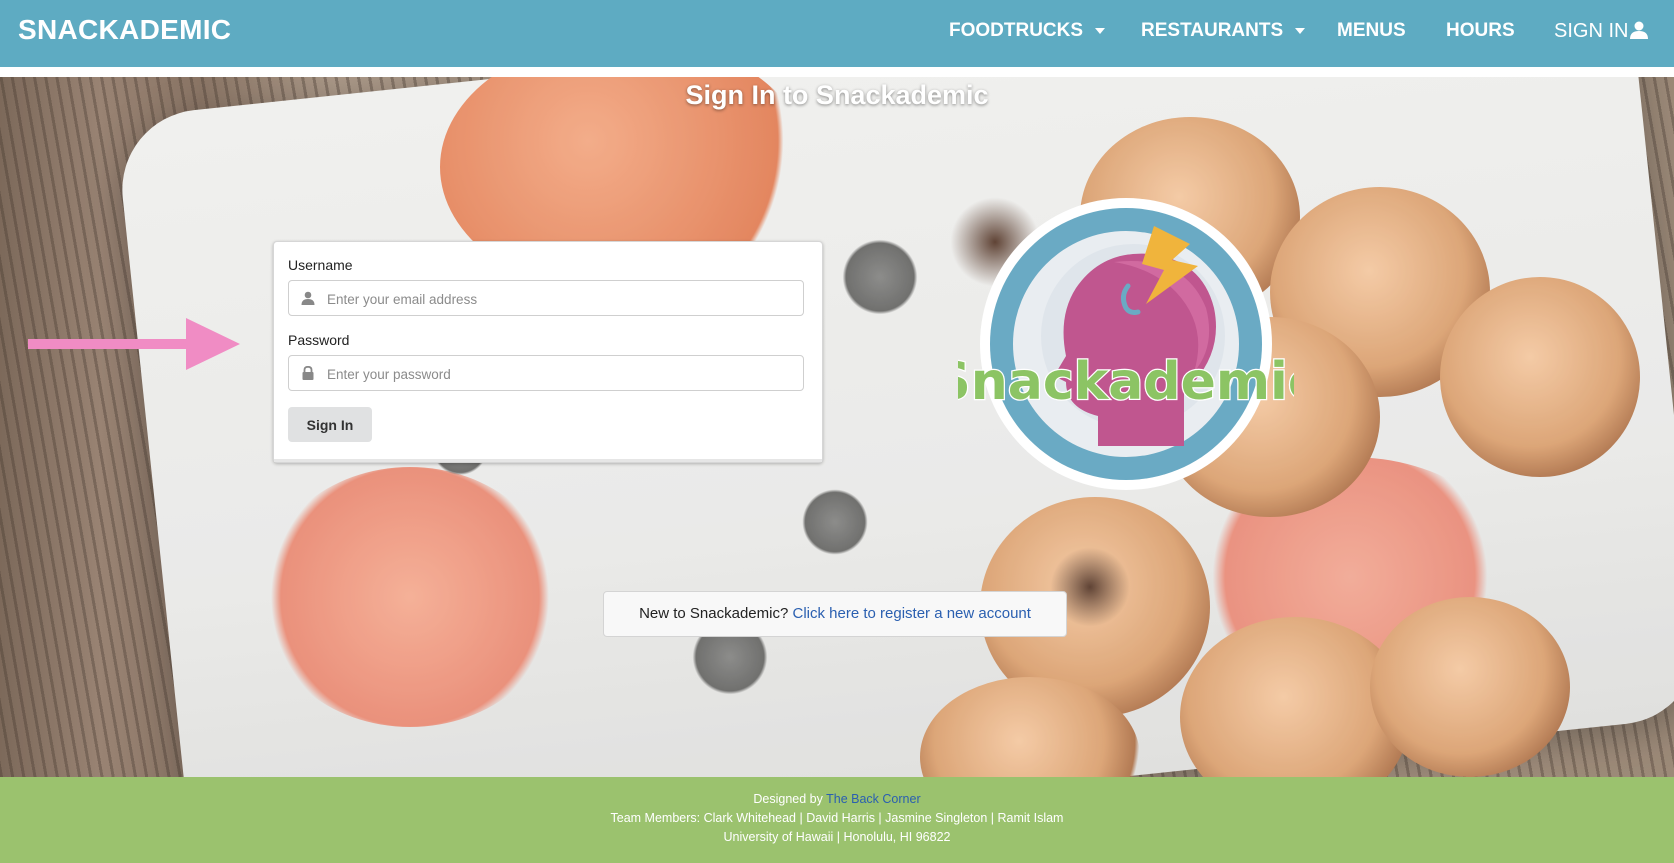 This screenshot has width=1674, height=863. Describe the element at coordinates (562, 299) in the screenshot. I see `username-input` at that location.